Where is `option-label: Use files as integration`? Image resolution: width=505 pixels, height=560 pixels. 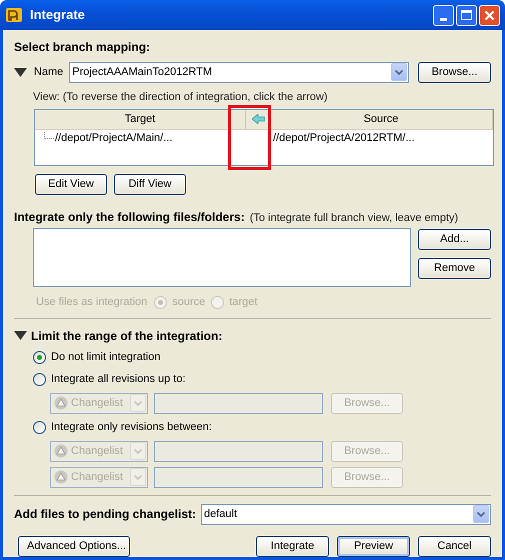
option-label: Use files as integration is located at coordinates (92, 302).